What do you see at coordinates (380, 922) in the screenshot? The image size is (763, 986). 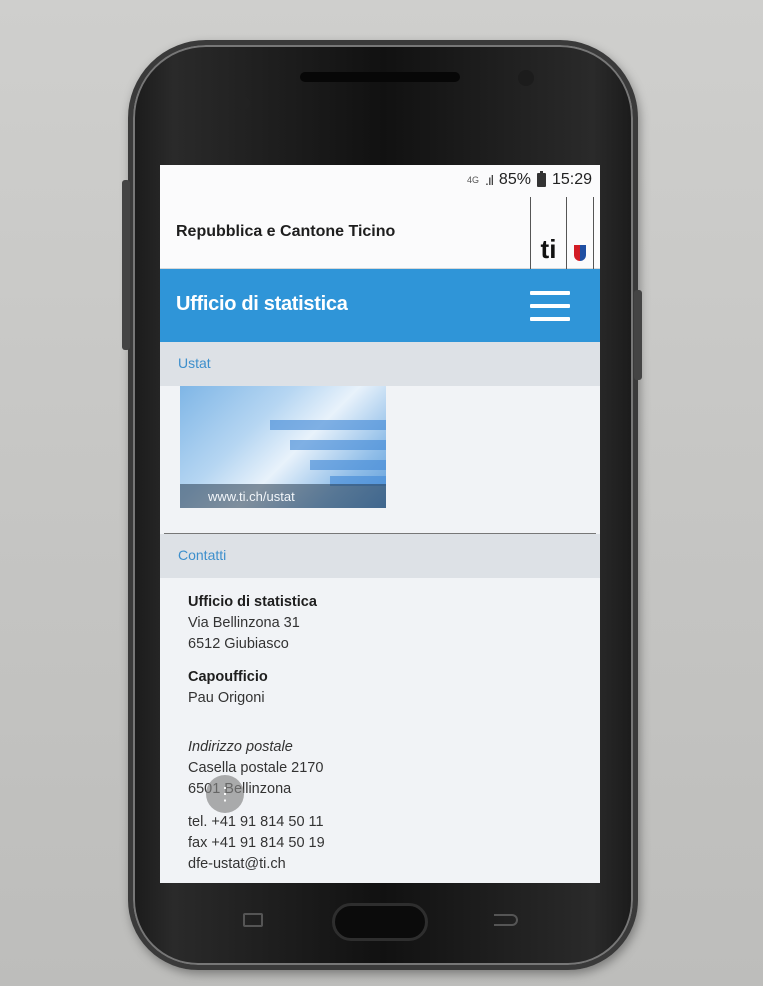 I see `home-button` at bounding box center [380, 922].